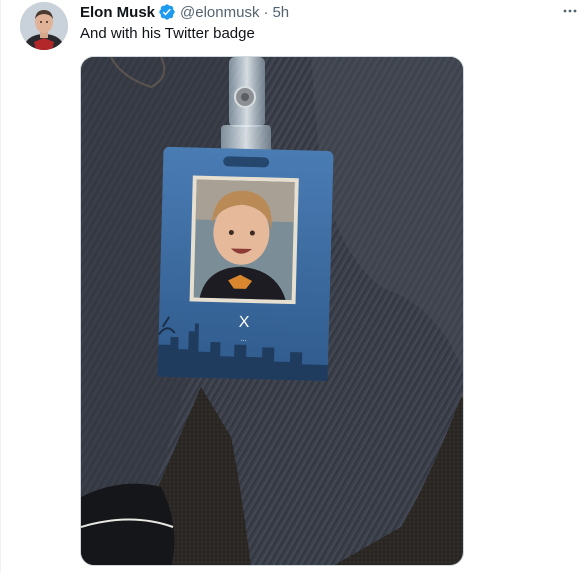  What do you see at coordinates (0, 286) in the screenshot?
I see `timeline-border` at bounding box center [0, 286].